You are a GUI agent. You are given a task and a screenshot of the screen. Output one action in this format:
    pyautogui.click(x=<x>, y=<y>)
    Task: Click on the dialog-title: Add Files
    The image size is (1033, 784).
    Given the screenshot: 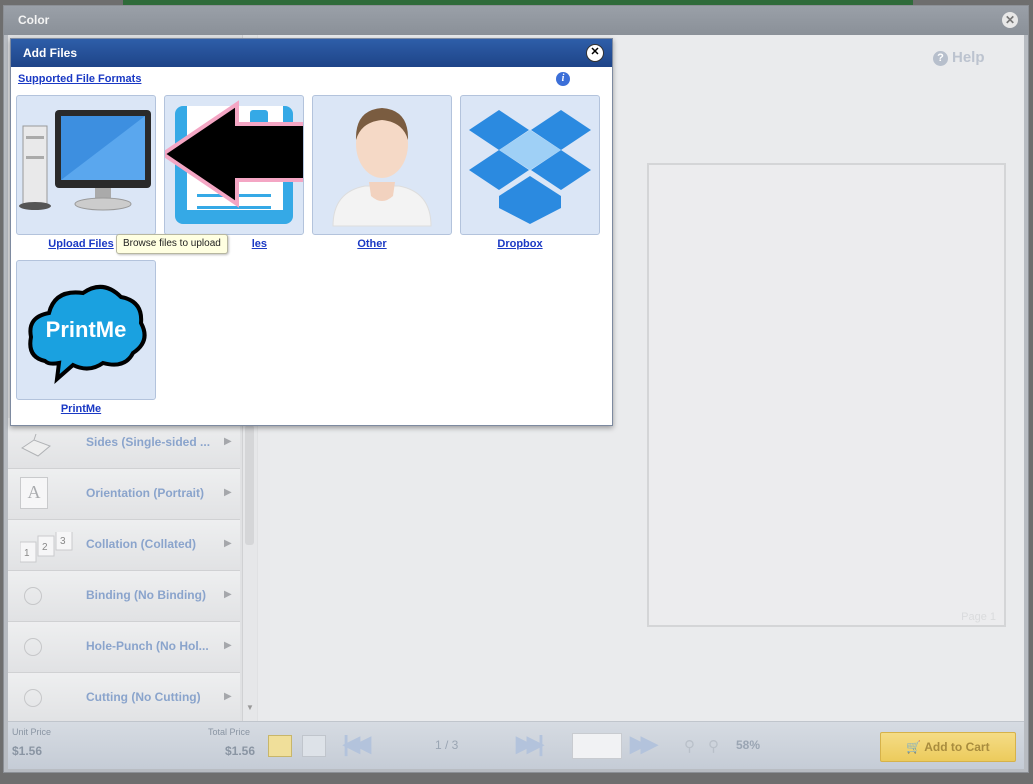 What is the action you would take?
    pyautogui.click(x=50, y=53)
    